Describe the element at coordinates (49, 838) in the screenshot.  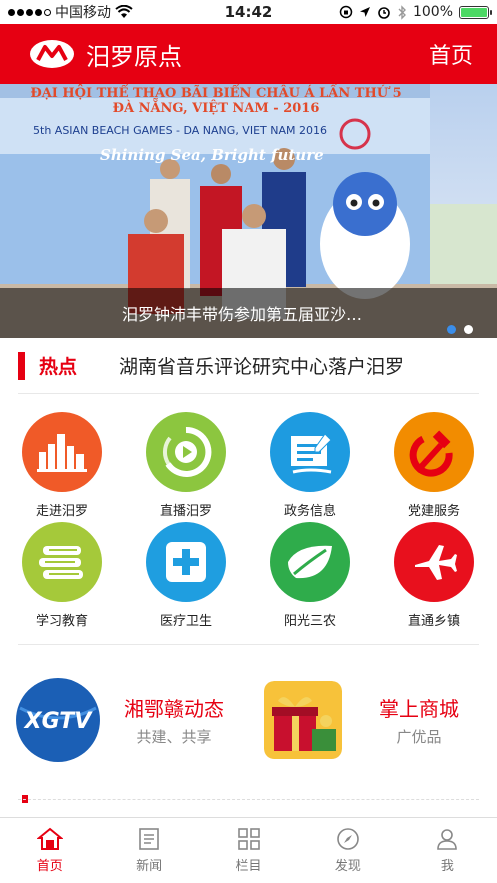
I see `home-icon` at that location.